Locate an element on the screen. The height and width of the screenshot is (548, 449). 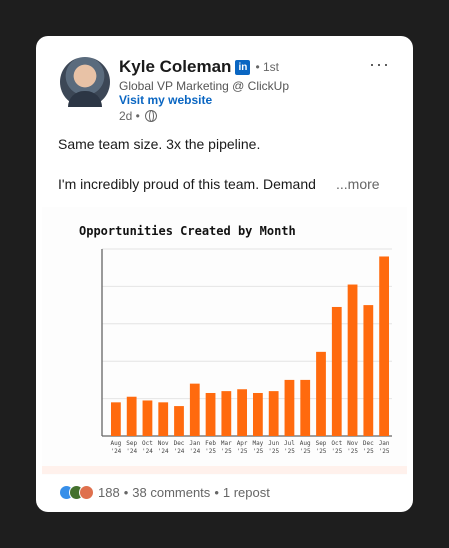
chart-title: Opportunities Created by Month is located at coordinates (187, 231).